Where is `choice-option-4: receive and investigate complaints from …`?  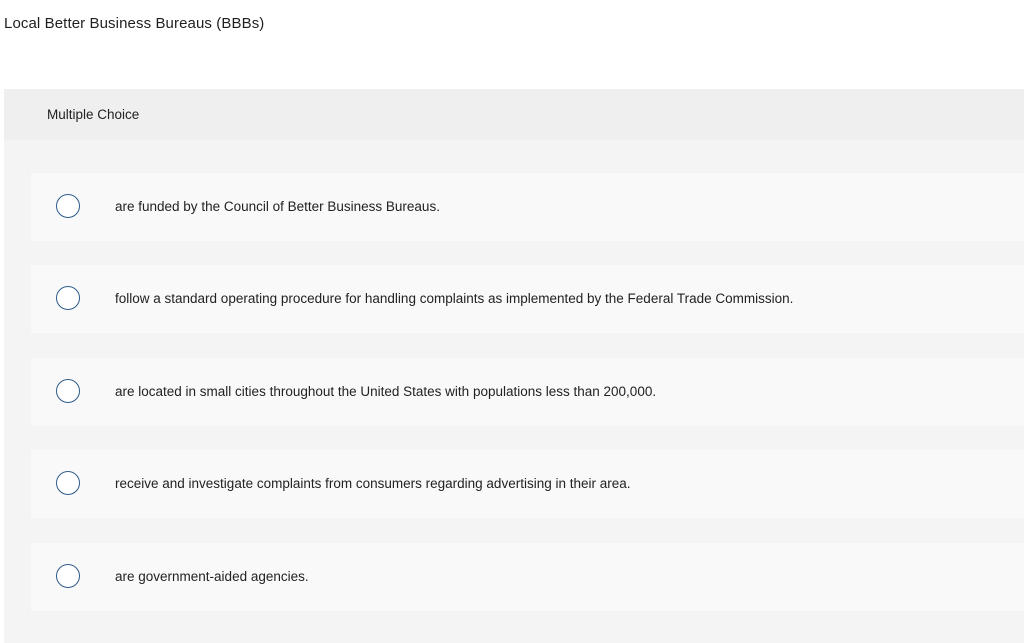 choice-option-4: receive and investigate complaints from … is located at coordinates (527, 484).